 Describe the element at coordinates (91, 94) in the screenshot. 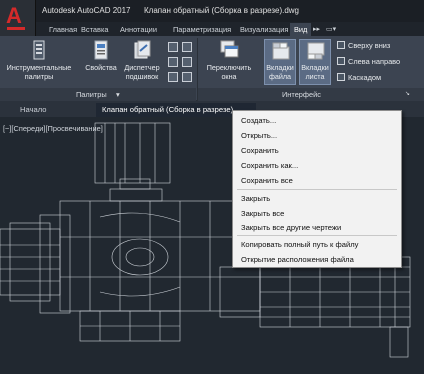

I see `palettes-panel-title: Палитры` at that location.